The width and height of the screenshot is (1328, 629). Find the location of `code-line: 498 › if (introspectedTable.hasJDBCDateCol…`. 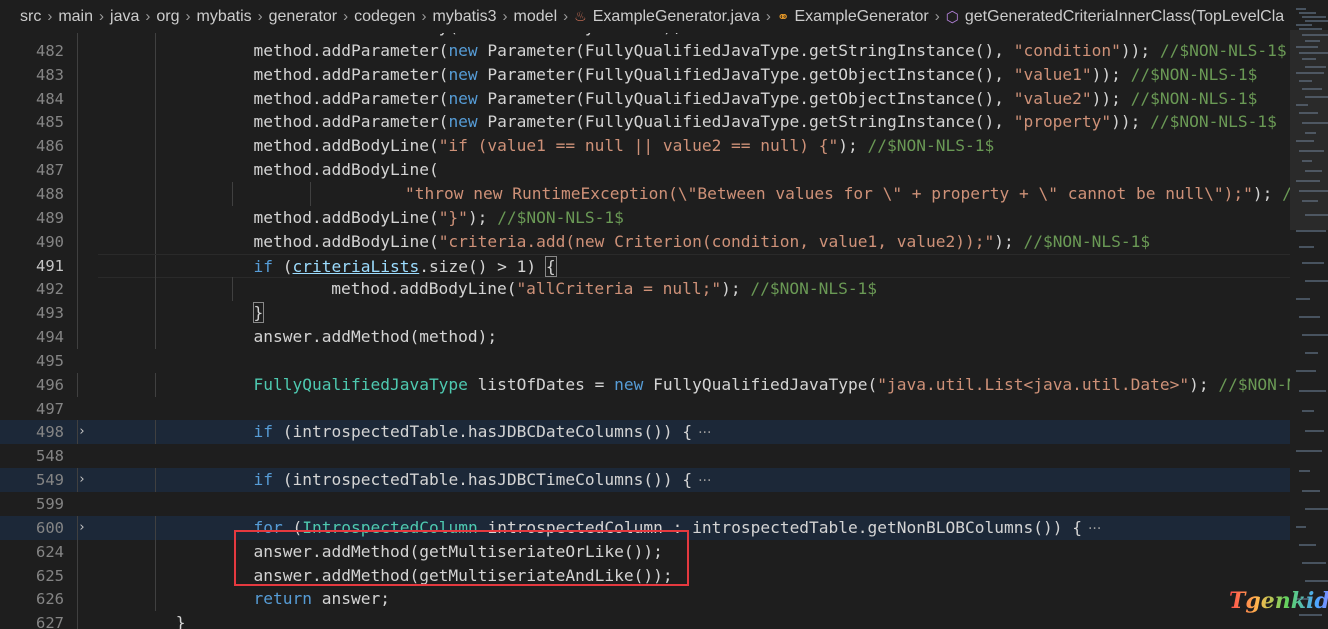

code-line: 498 › if (introspectedTable.hasJDBCDateCol… is located at coordinates (645, 432).